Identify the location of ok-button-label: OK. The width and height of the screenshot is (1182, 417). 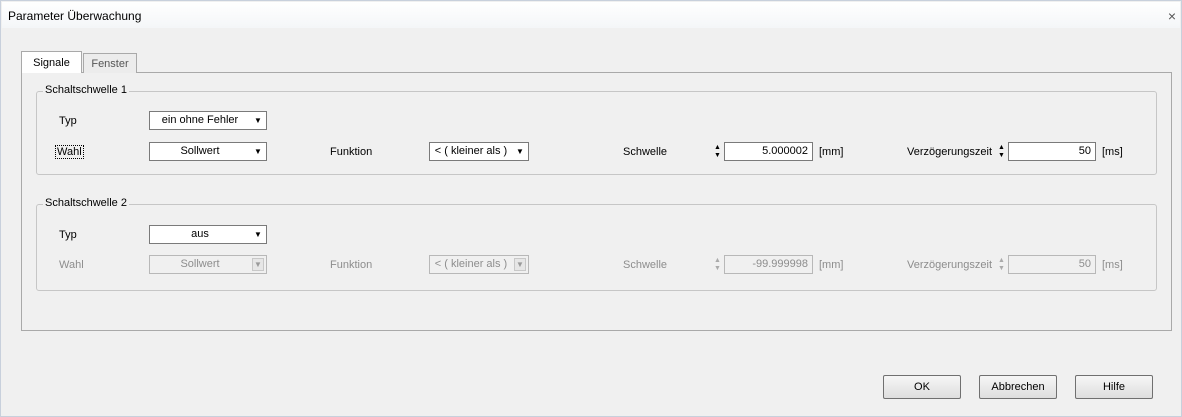
(922, 387).